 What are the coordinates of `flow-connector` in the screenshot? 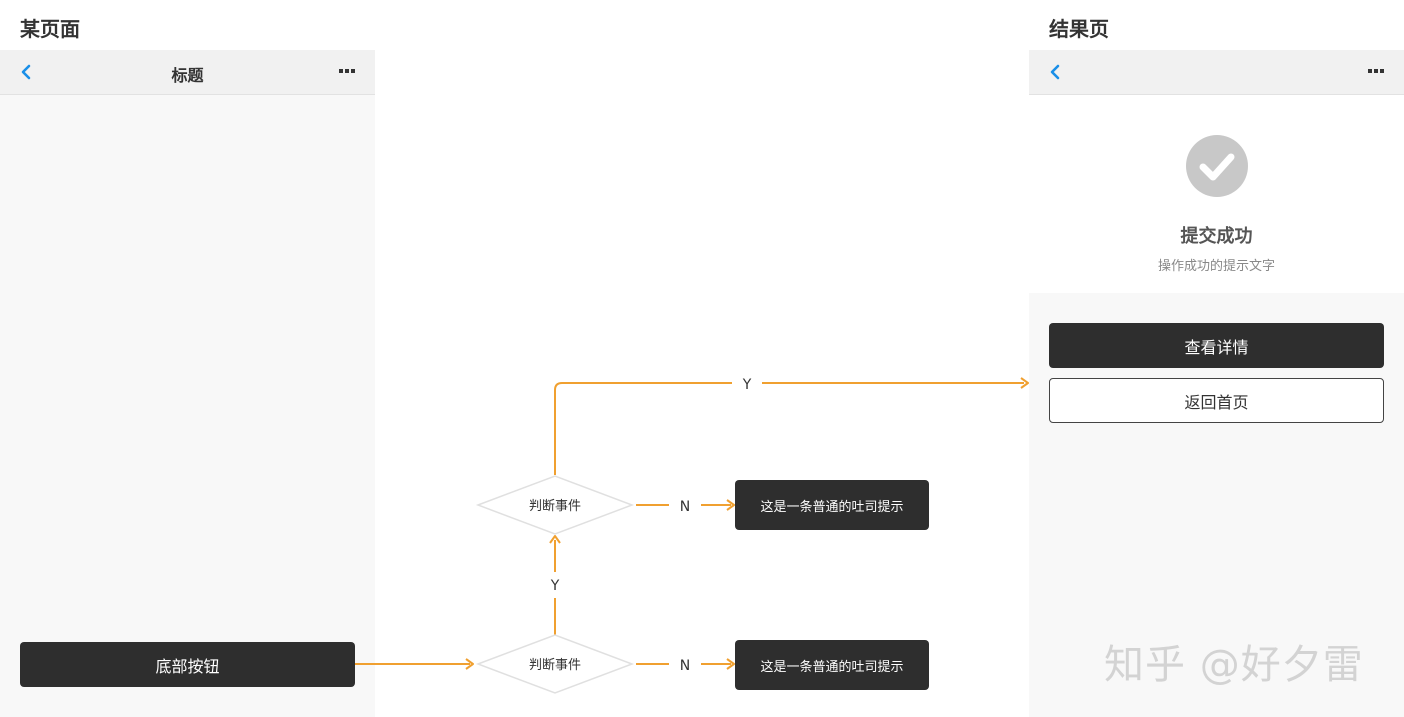 It's located at (643, 428).